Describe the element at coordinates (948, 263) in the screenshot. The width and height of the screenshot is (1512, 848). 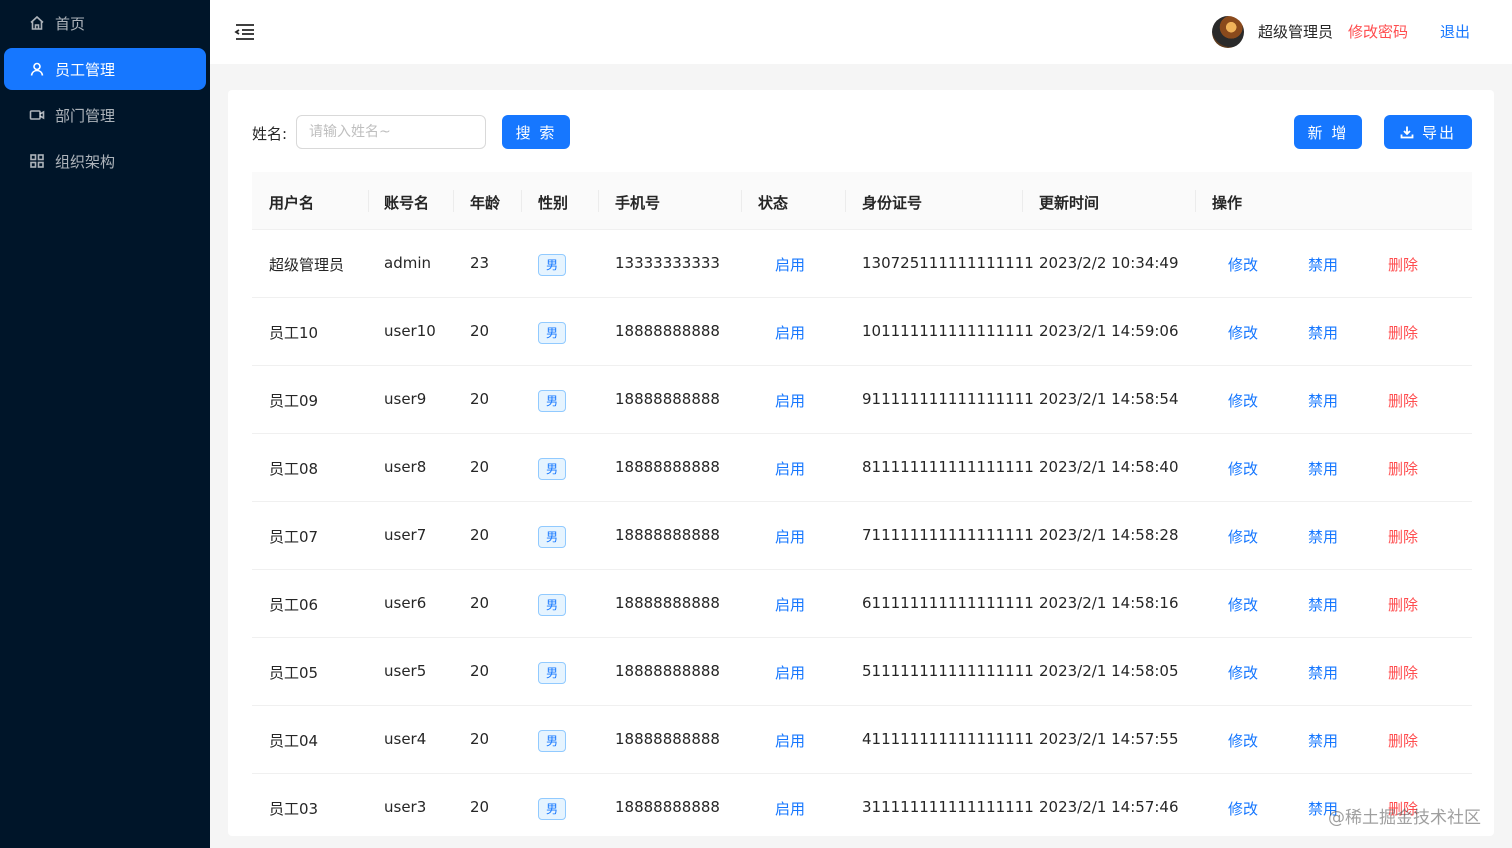
I see `cell-id-card: 130725111111111111` at that location.